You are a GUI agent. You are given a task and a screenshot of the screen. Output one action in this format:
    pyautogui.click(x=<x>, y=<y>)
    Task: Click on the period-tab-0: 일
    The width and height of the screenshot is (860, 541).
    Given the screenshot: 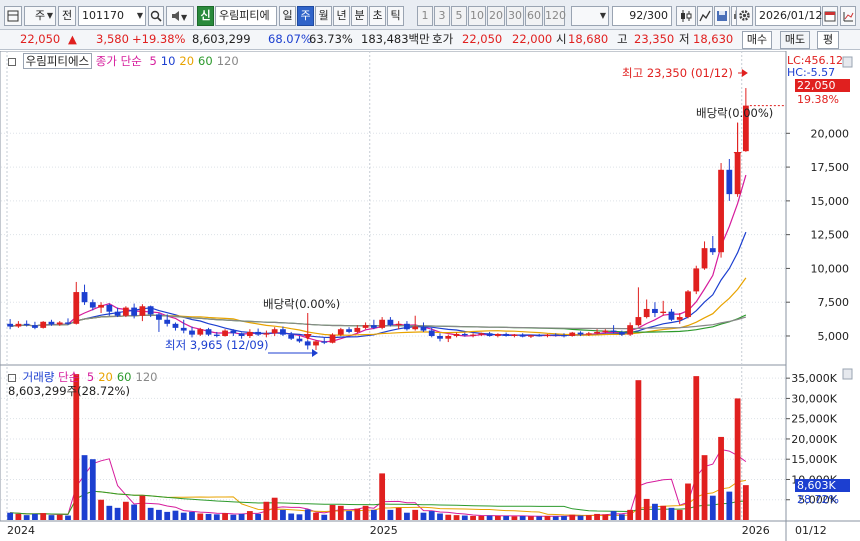 What is the action you would take?
    pyautogui.click(x=287, y=16)
    